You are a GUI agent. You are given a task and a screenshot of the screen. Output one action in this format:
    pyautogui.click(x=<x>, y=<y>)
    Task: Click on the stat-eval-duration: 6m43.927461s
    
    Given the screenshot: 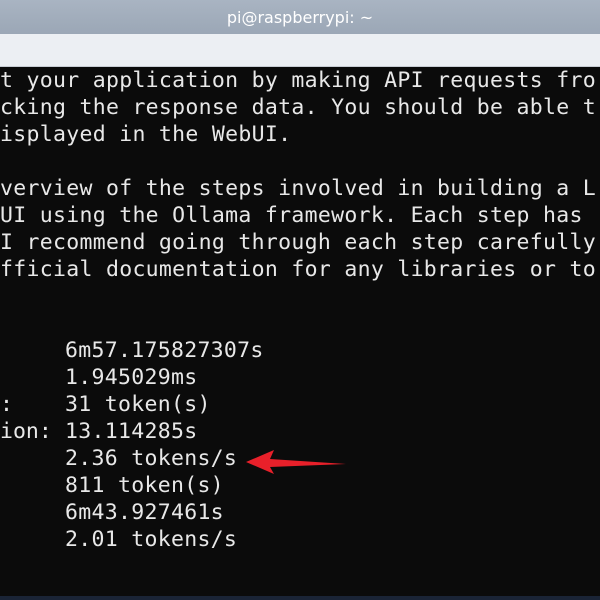 What is the action you would take?
    pyautogui.click(x=144, y=512)
    